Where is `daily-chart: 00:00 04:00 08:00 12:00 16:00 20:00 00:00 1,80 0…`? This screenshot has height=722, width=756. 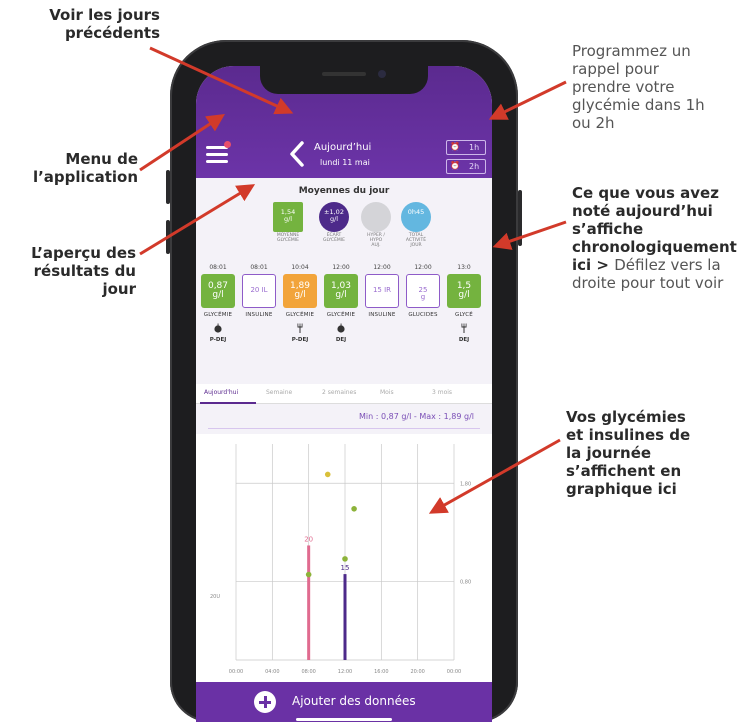
daily-chart: 00:00 04:00 08:00 12:00 16:00 20:00 00:00 1,80 0… is located at coordinates (344, 558).